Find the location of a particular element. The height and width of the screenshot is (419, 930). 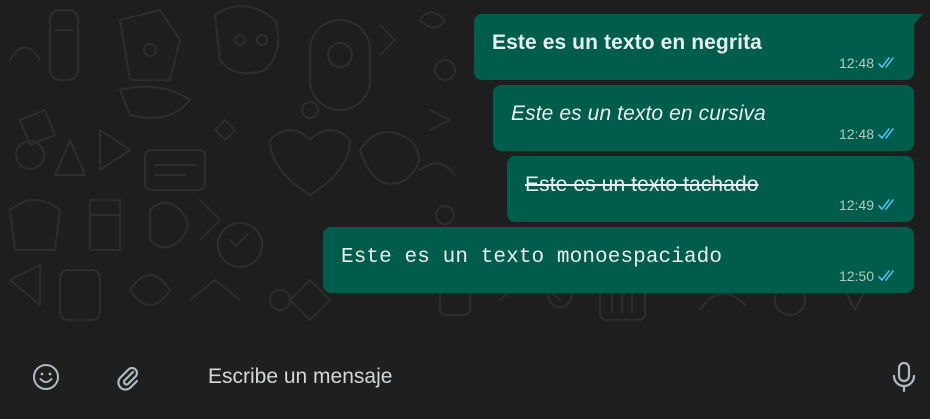

message-input is located at coordinates (520, 377).